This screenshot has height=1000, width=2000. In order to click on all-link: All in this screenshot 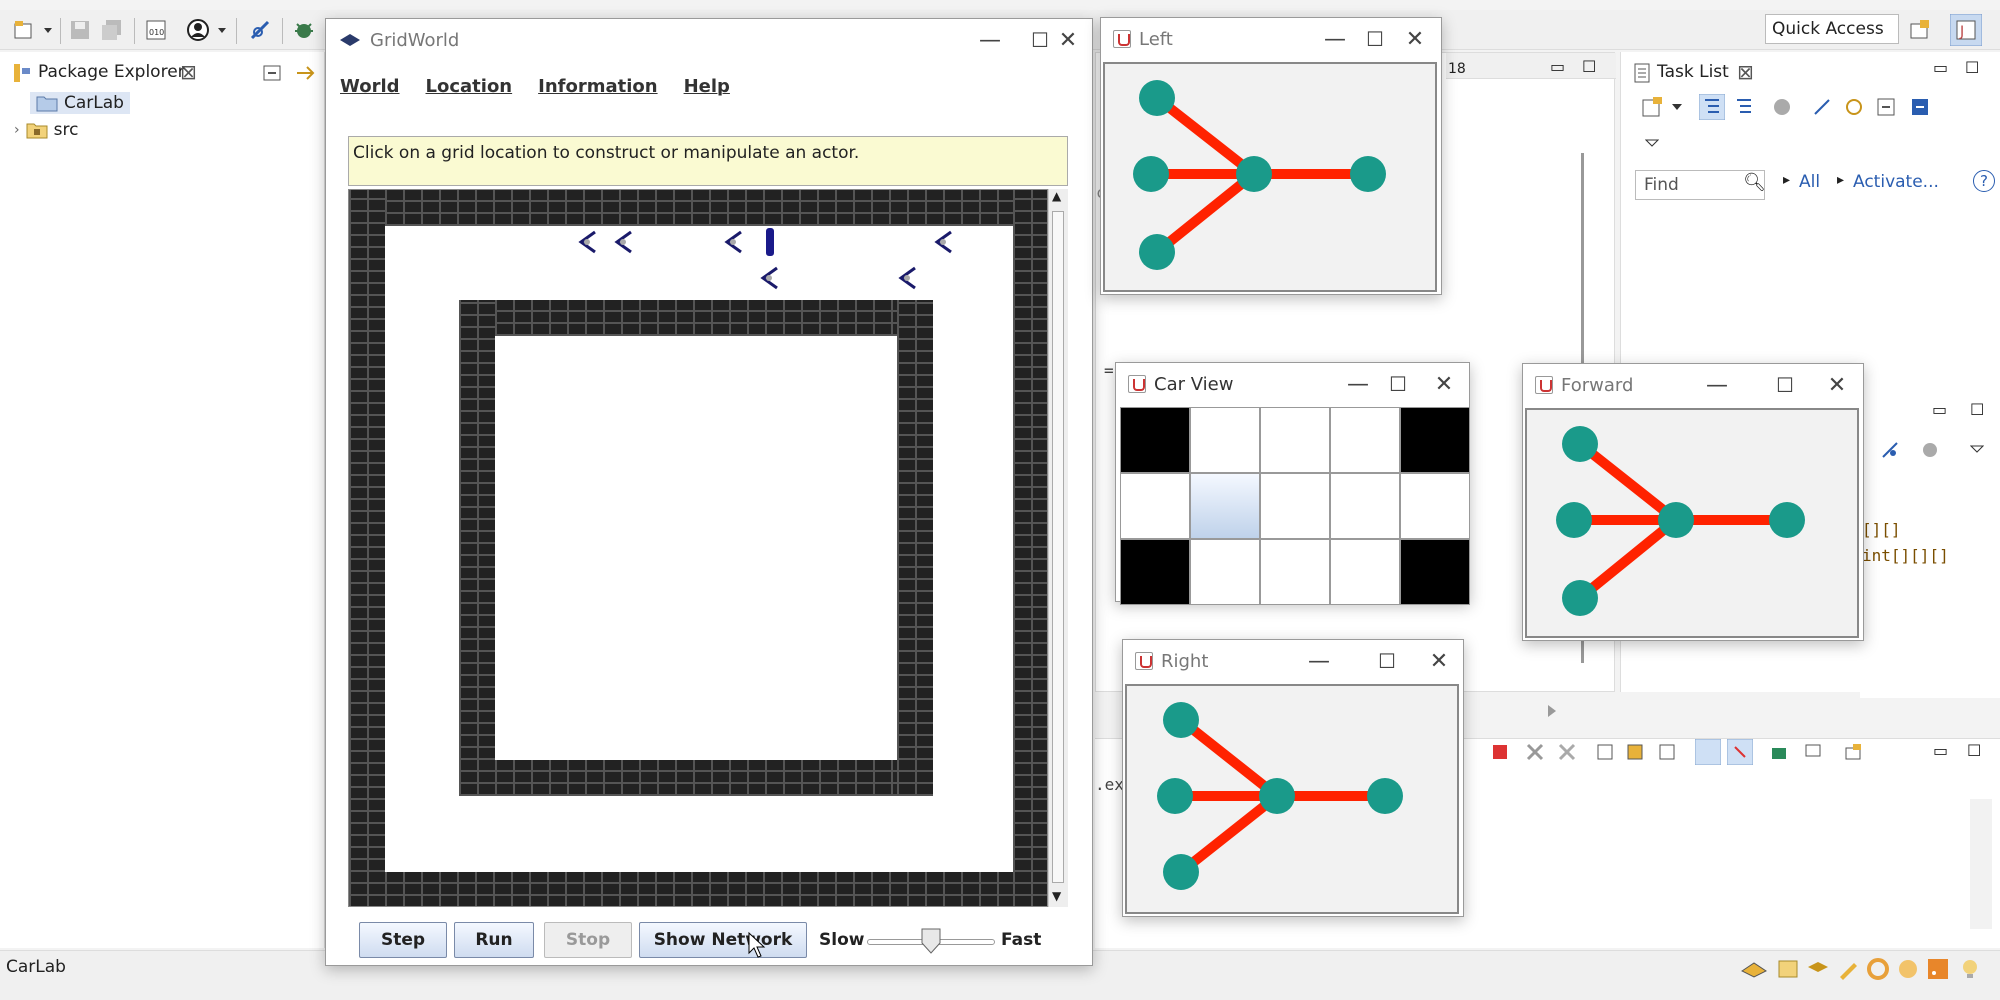, I will do `click(1809, 182)`.